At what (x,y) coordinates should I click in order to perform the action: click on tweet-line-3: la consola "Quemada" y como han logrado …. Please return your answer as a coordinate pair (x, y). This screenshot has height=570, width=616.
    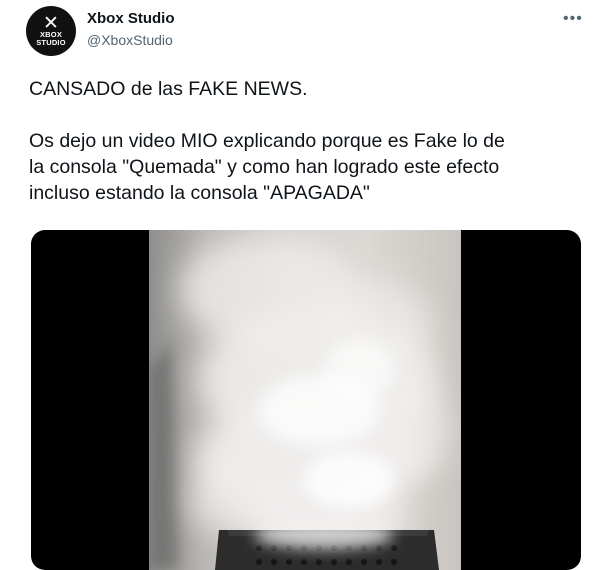
    Looking at the image, I should click on (264, 167).